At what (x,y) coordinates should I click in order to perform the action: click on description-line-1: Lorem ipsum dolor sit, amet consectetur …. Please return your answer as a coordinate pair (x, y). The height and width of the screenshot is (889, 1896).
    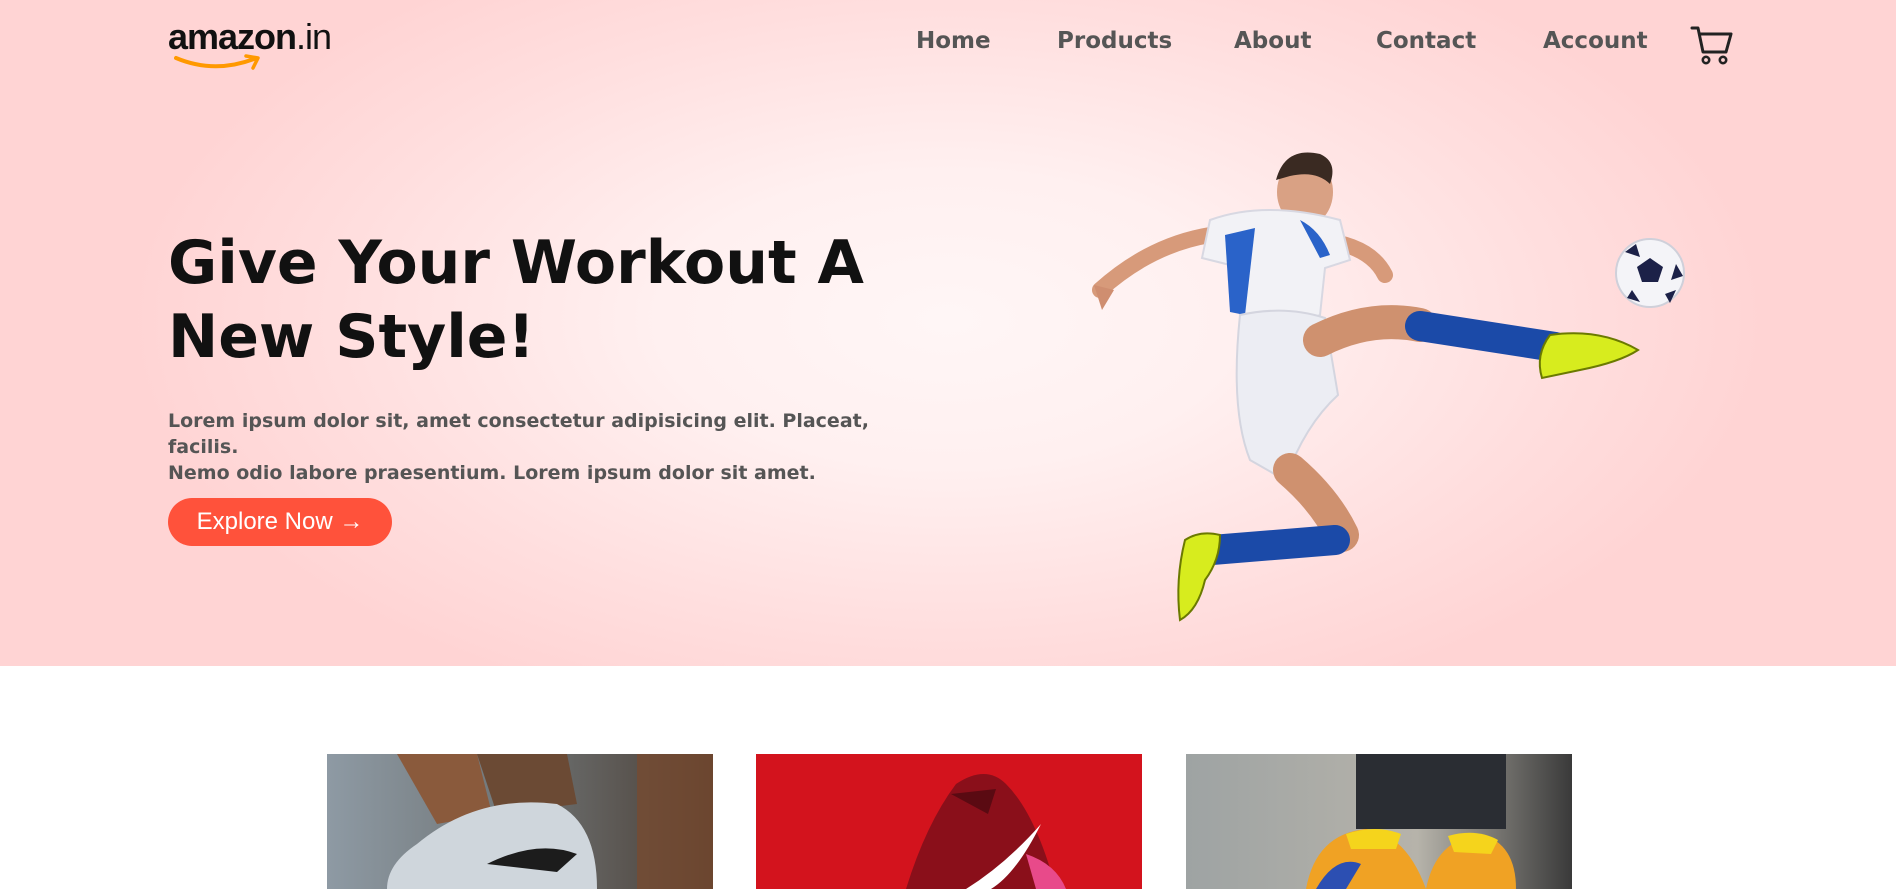
    Looking at the image, I should click on (518, 434).